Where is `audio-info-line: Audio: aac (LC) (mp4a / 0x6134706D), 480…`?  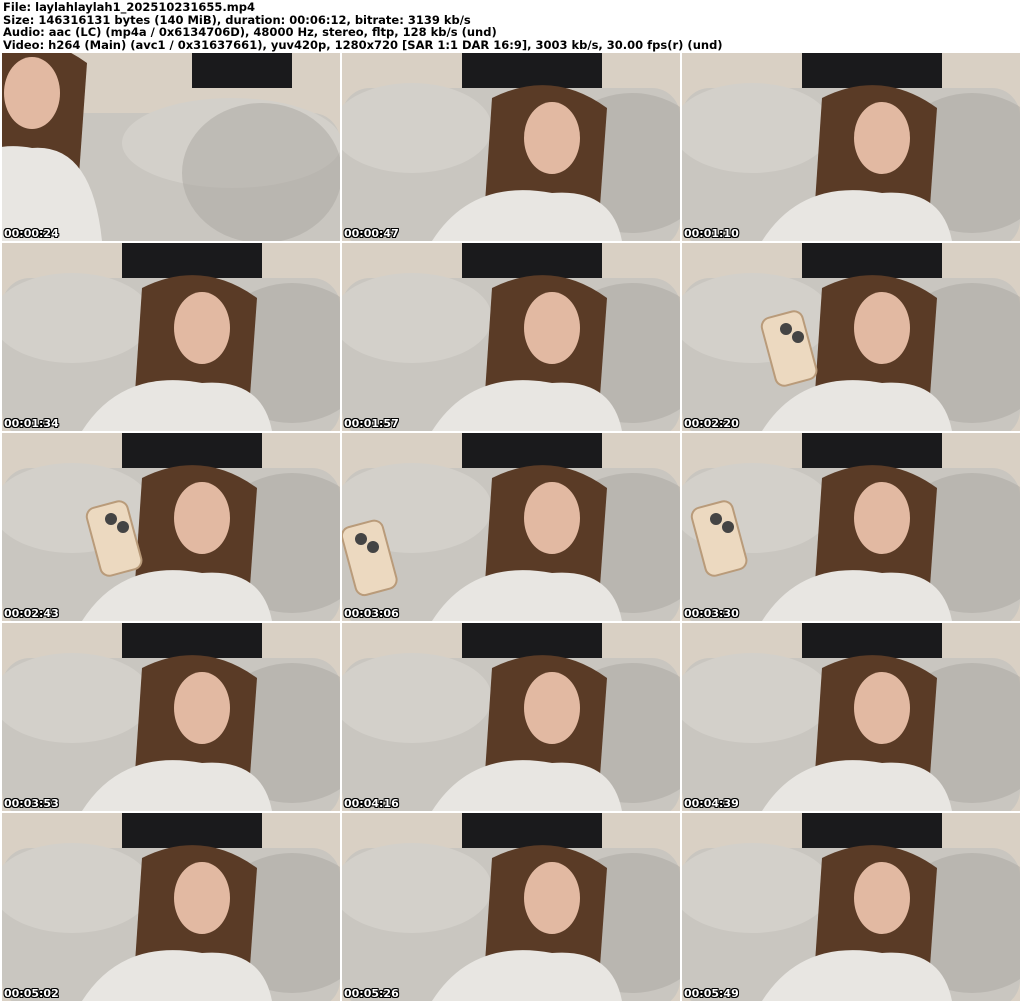 audio-info-line: Audio: aac (LC) (mp4a / 0x6134706D), 480… is located at coordinates (250, 32).